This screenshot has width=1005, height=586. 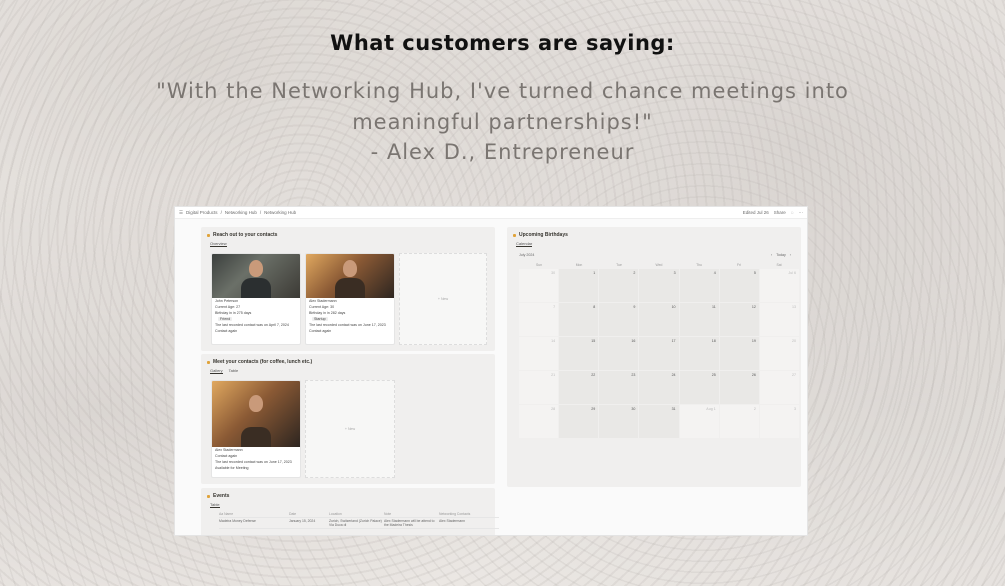 What do you see at coordinates (699, 265) in the screenshot?
I see `weekday-label: Thu` at bounding box center [699, 265].